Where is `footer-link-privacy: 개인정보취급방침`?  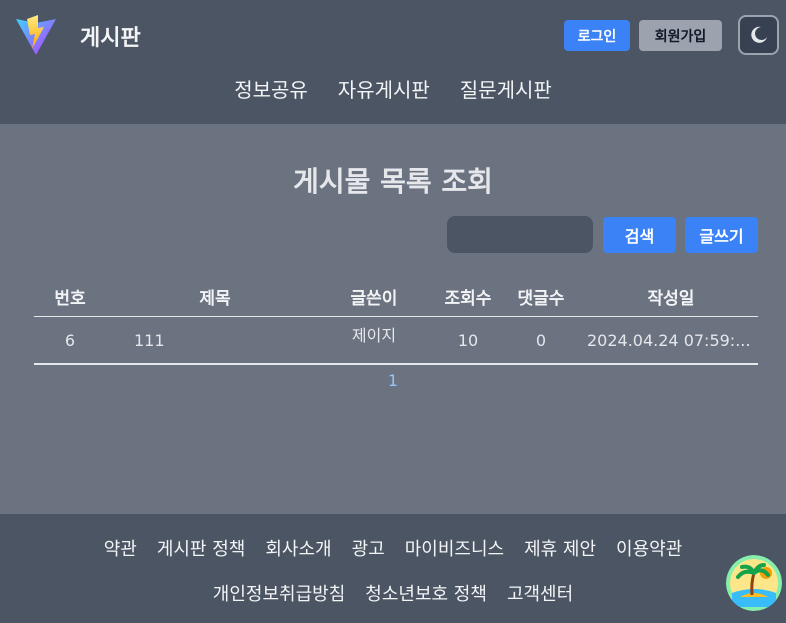
footer-link-privacy: 개인정보취급방침 is located at coordinates (279, 593).